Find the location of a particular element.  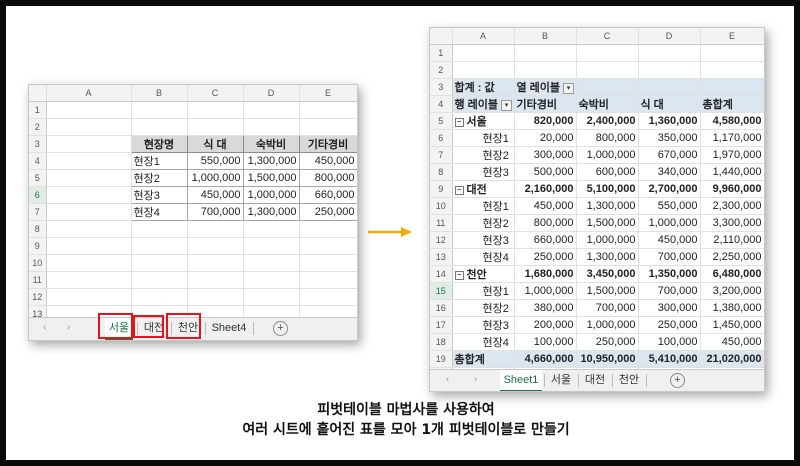

row-header: 13 is located at coordinates (441, 257).